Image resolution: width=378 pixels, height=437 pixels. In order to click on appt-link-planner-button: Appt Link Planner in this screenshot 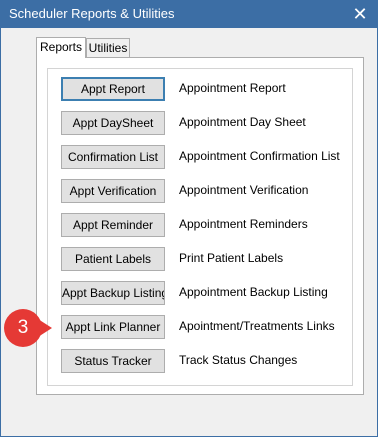, I will do `click(113, 327)`.